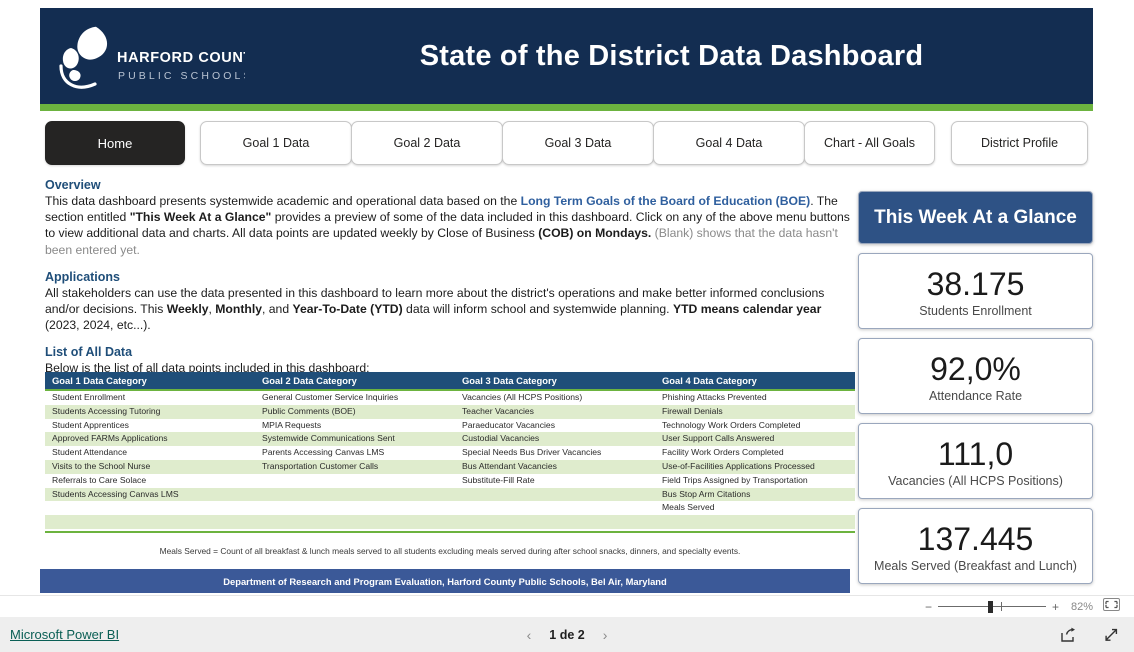 This screenshot has width=1134, height=652. I want to click on nav-button-goal-1-data: Goal 1 Data, so click(276, 143).